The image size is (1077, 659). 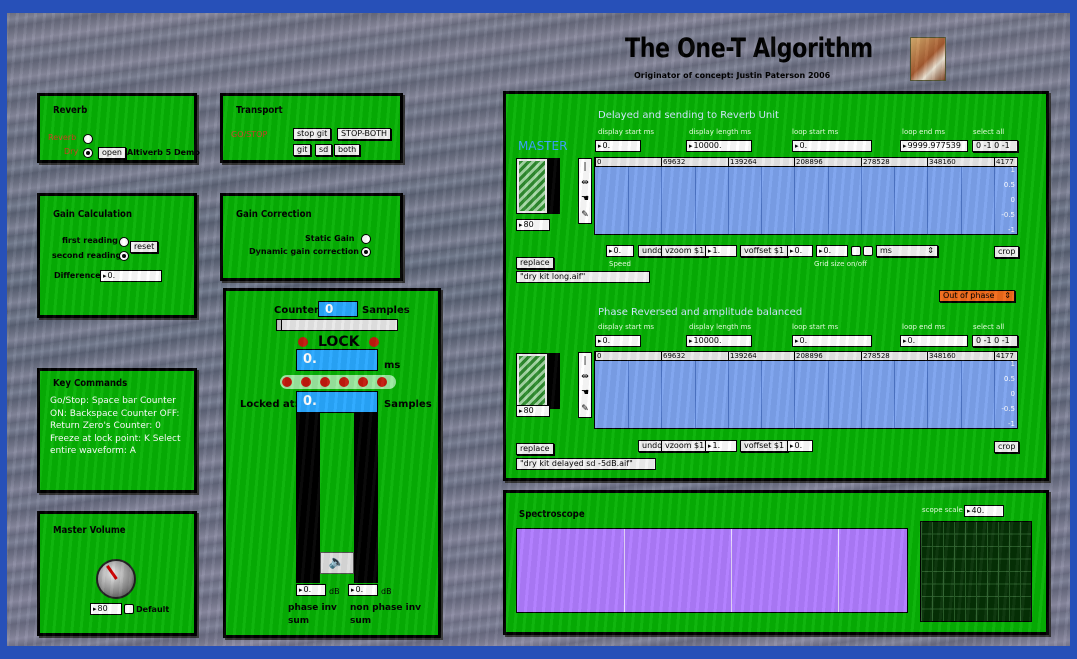 I want to click on crop-button: crop, so click(x=1007, y=252).